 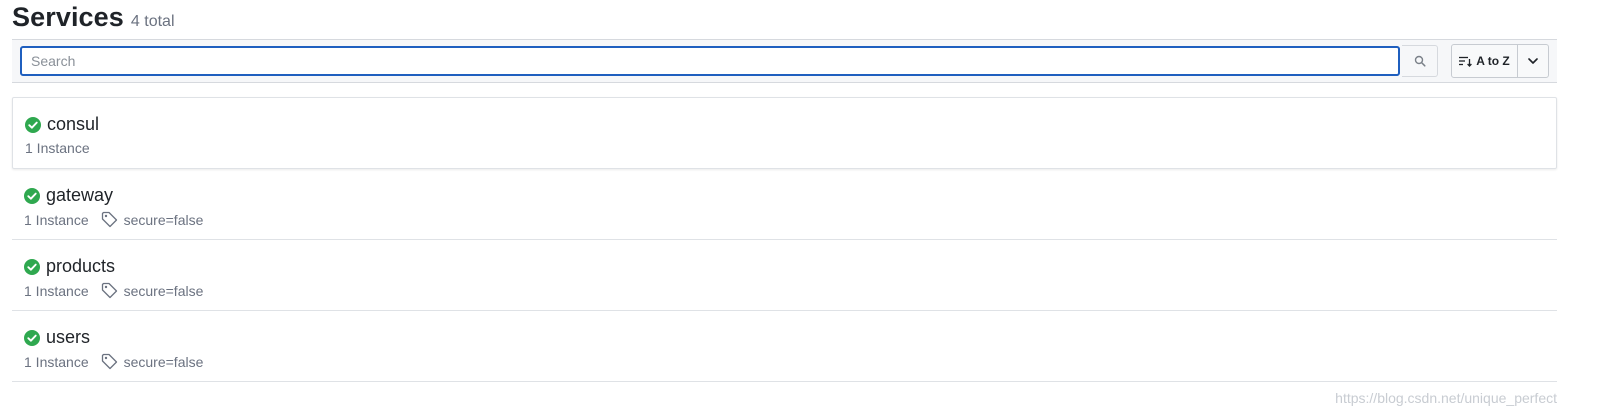 I want to click on sort-caret-button, so click(x=1533, y=61).